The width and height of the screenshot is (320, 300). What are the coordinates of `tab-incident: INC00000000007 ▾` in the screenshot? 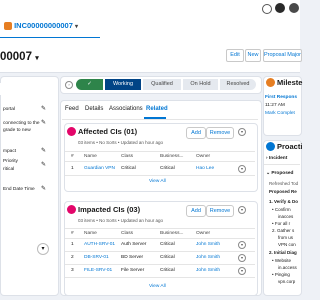 It's located at (50, 27).